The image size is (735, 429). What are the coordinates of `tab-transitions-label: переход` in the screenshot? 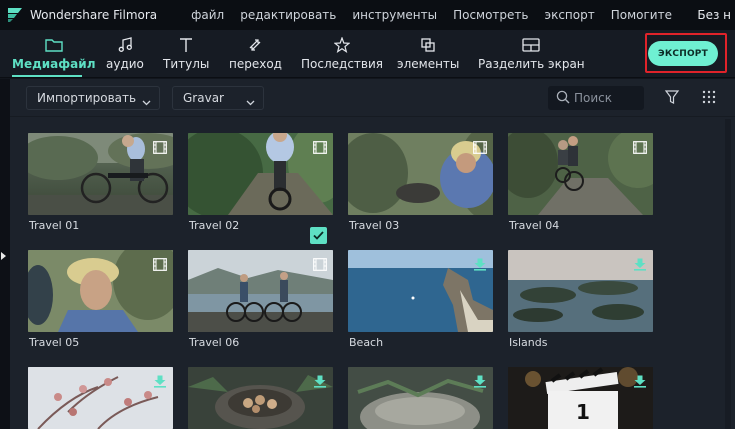 It's located at (255, 64).